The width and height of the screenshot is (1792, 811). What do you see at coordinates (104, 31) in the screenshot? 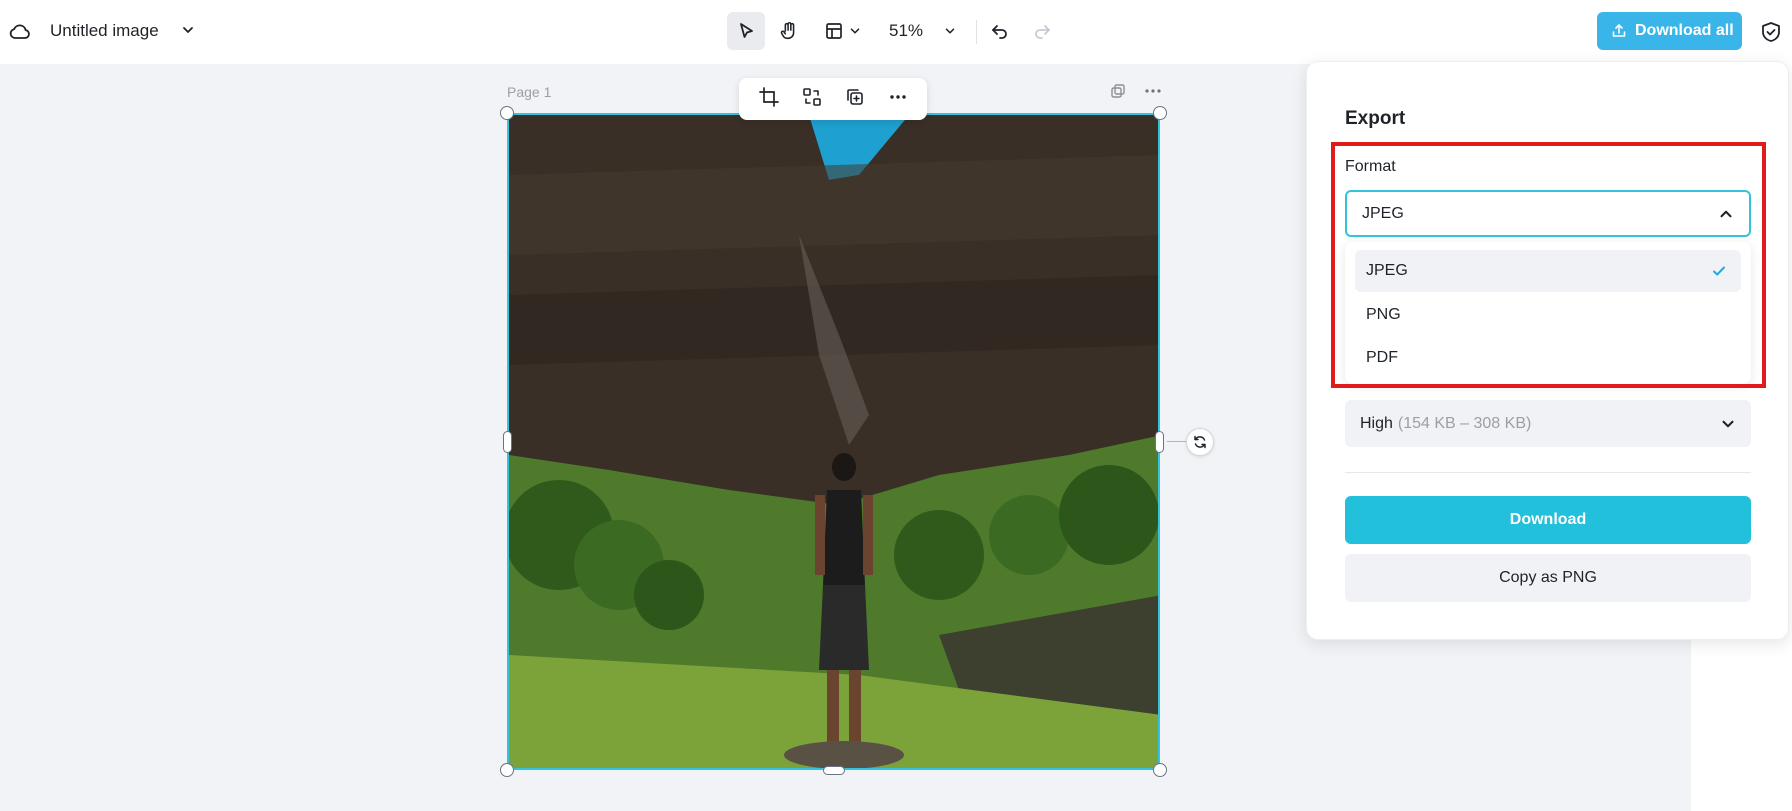
I see `document-title: Untitled image` at bounding box center [104, 31].